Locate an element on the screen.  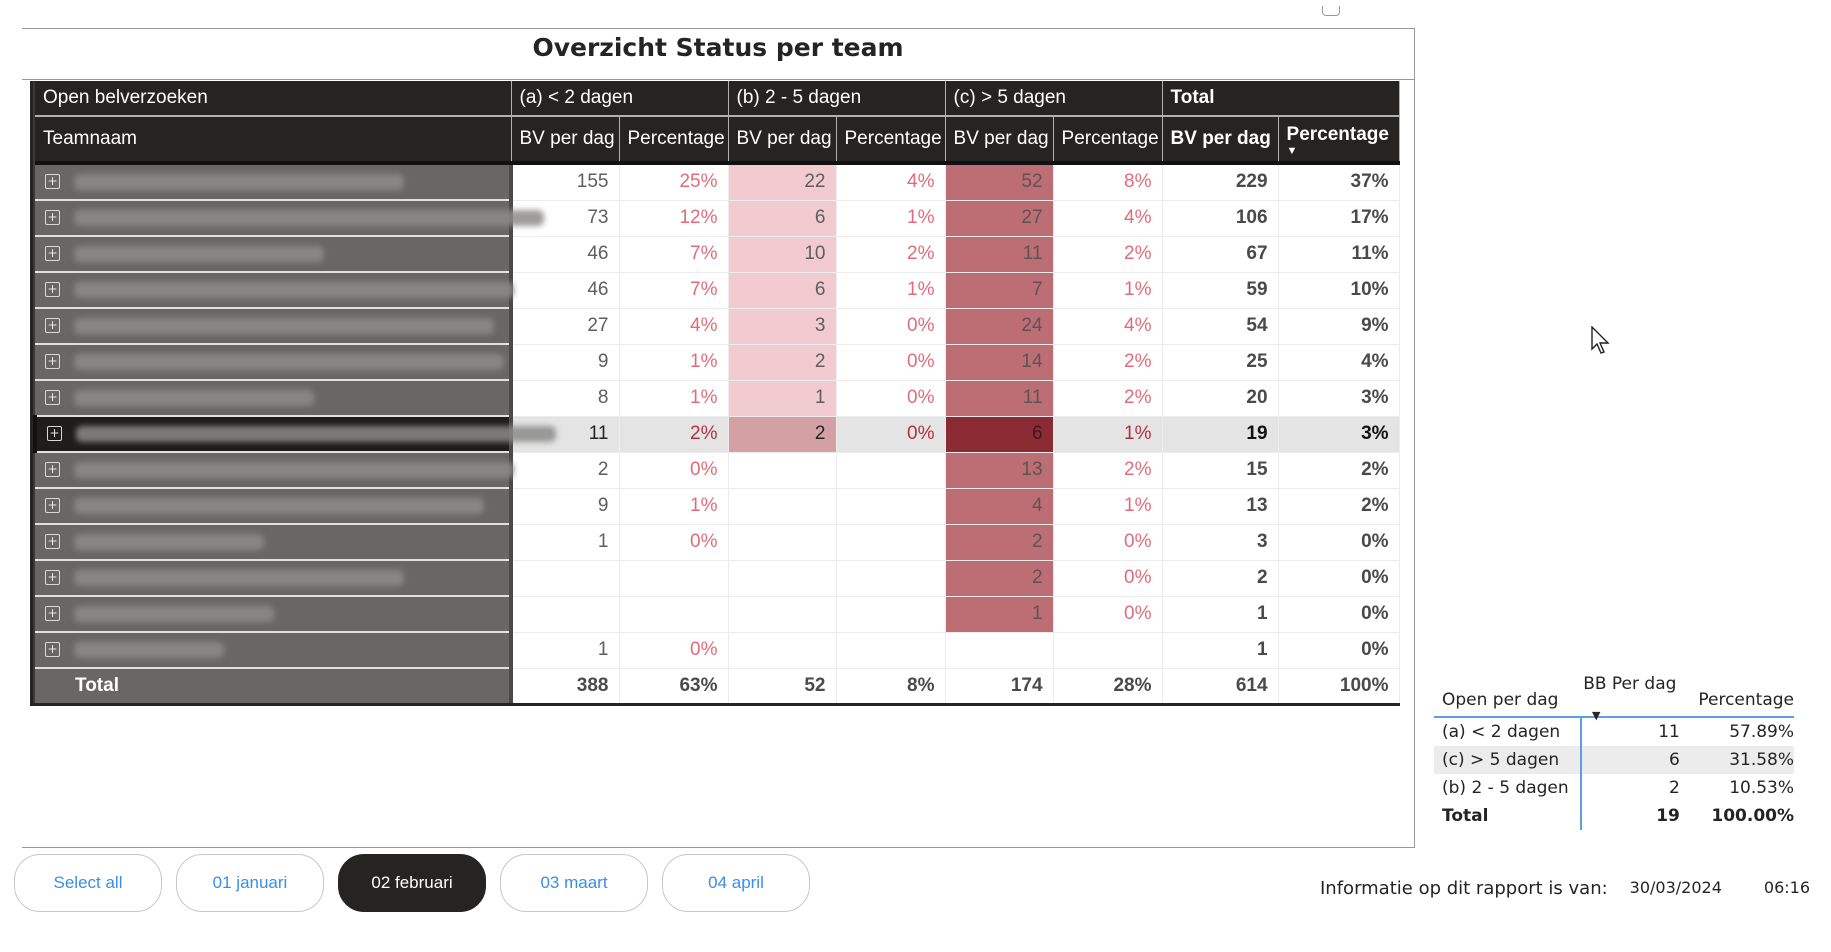
group-header-total: Total is located at coordinates (1281, 99).